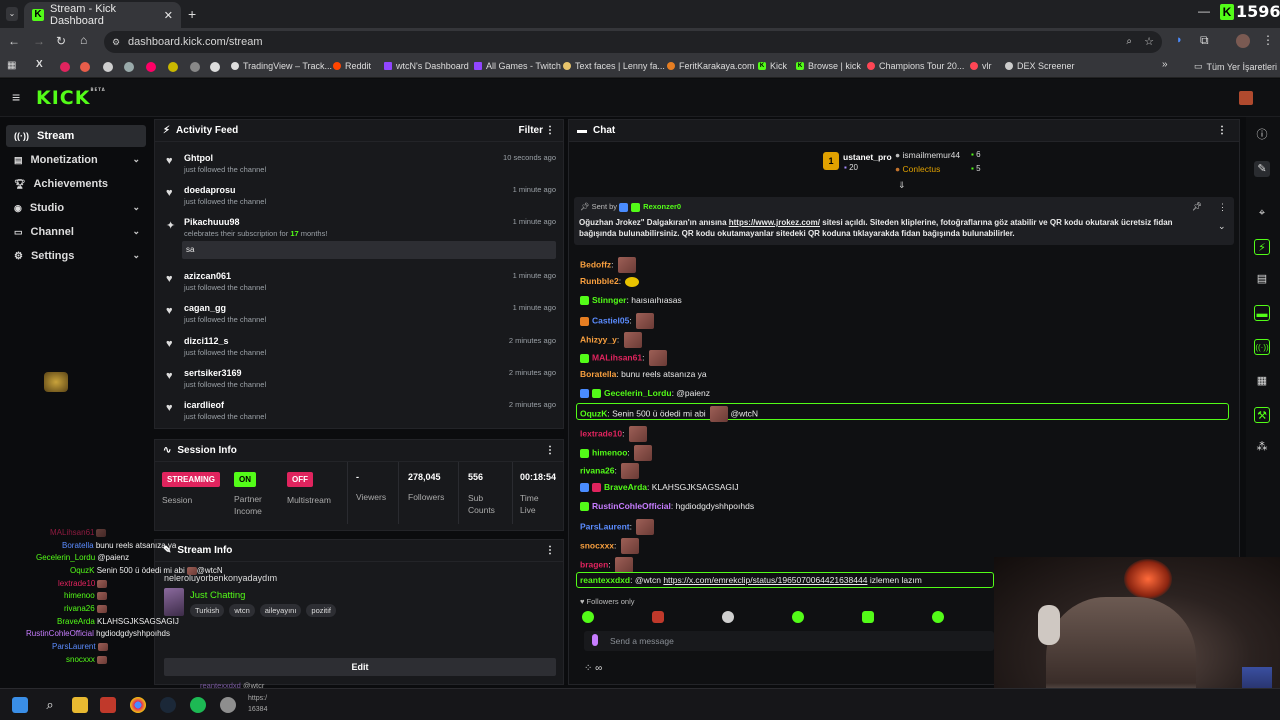 This screenshot has width=1280, height=720. I want to click on sidebar-item-channel: ▭ Channel ⌄, so click(76, 232).